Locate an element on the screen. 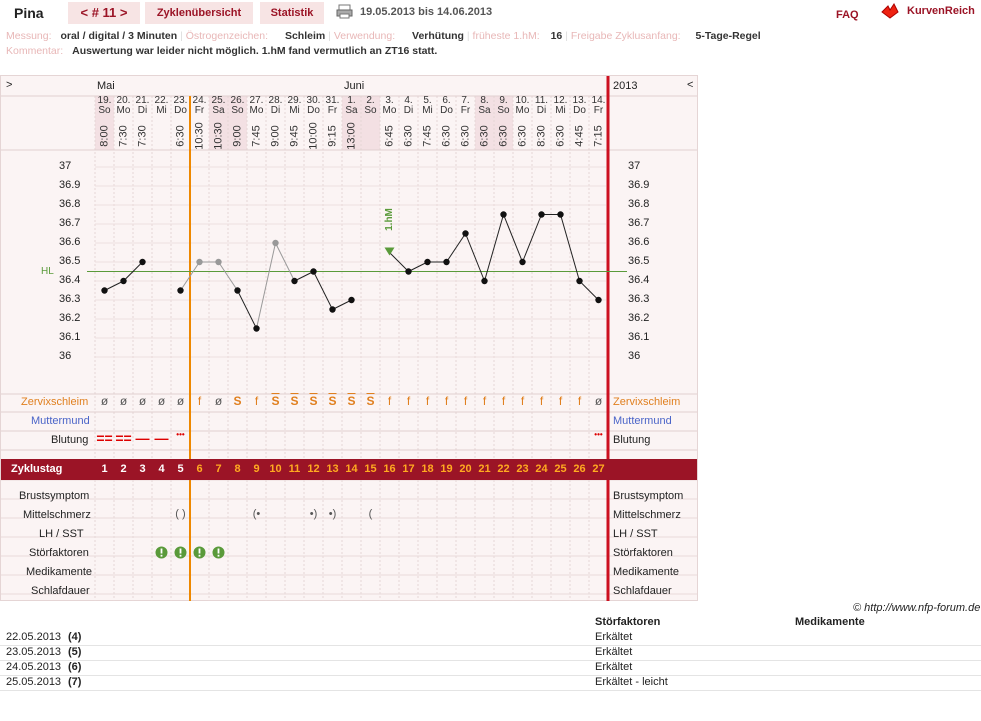 The width and height of the screenshot is (981, 721). zyklustag-number: 17 is located at coordinates (408, 469).